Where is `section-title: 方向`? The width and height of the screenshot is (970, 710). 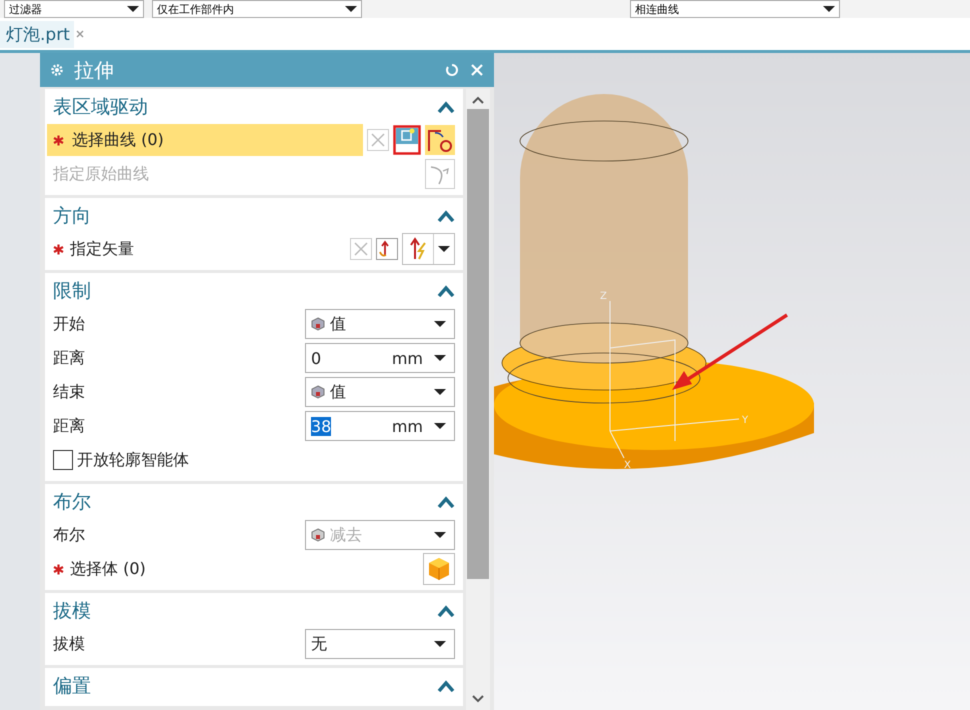 section-title: 方向 is located at coordinates (72, 216).